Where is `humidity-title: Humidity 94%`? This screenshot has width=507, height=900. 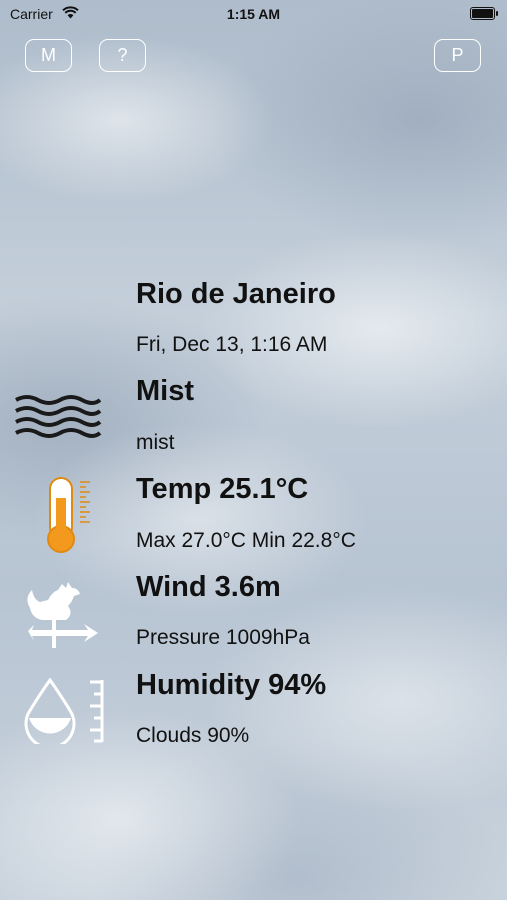 humidity-title: Humidity 94% is located at coordinates (231, 685).